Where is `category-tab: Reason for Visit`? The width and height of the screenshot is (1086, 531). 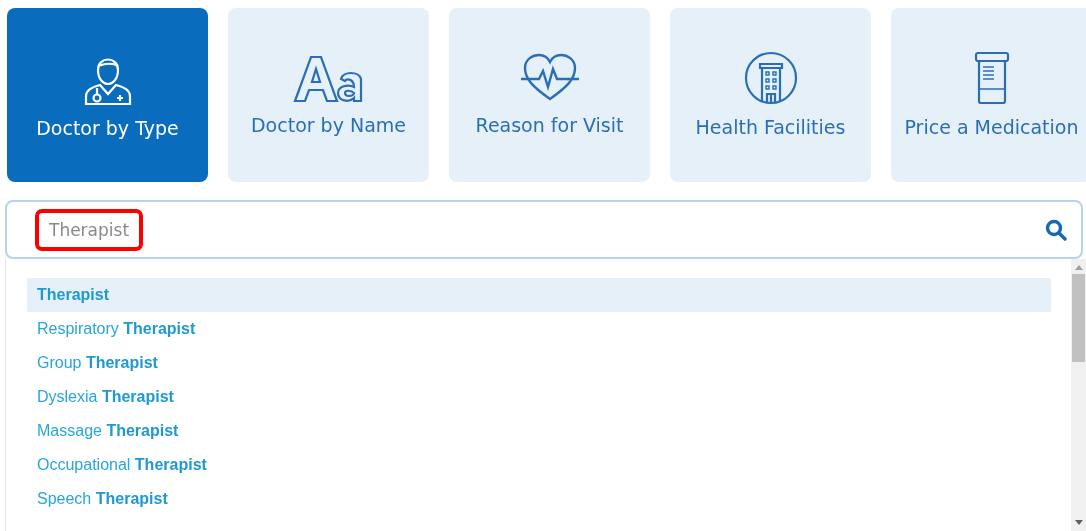
category-tab: Reason for Visit is located at coordinates (549, 95).